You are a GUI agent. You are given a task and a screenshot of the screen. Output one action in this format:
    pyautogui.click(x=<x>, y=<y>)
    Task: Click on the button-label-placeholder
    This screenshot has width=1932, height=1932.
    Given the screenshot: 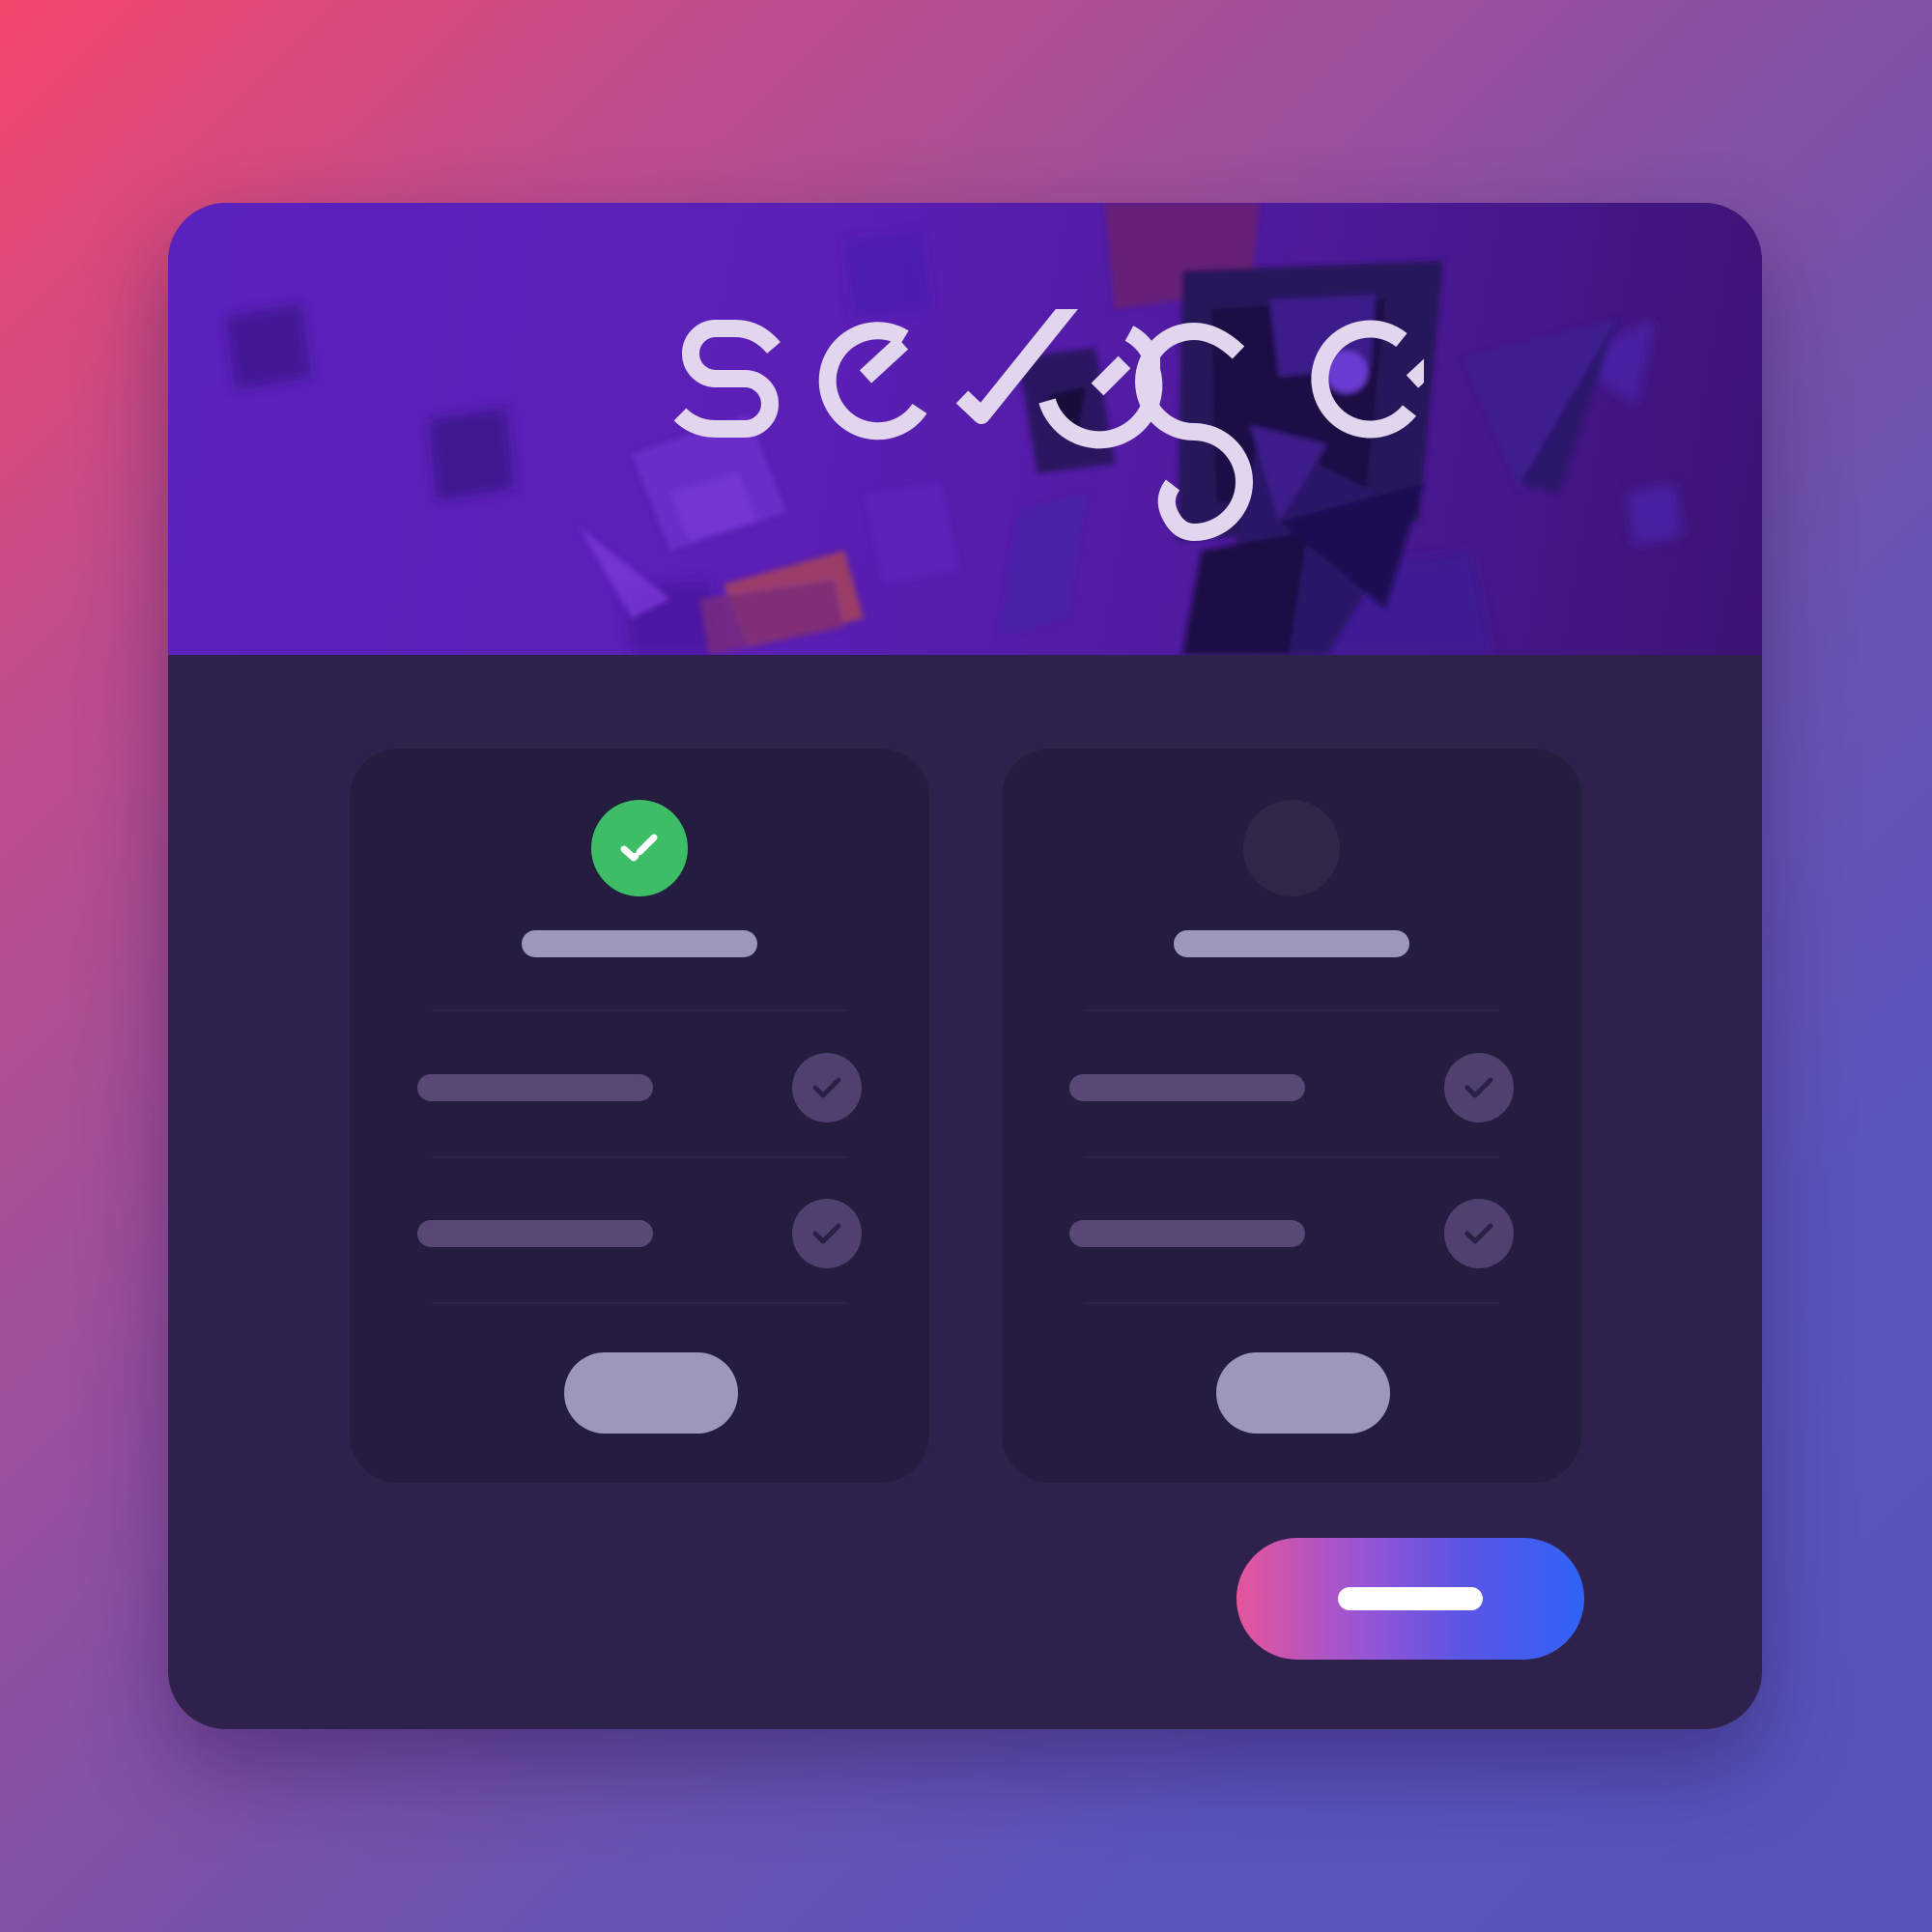 What is the action you would take?
    pyautogui.click(x=1410, y=1598)
    